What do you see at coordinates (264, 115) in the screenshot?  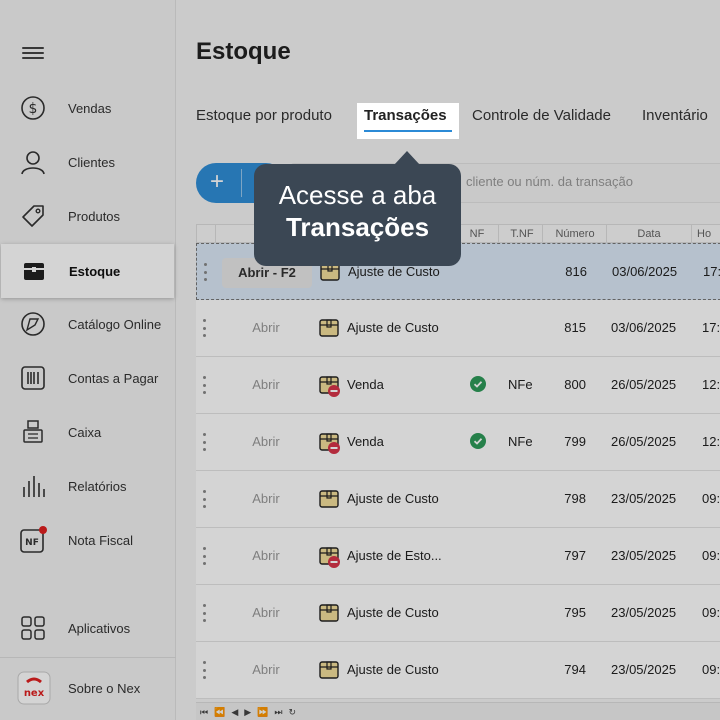 I see `tab-estoque-por-produto: Estoque por produto` at bounding box center [264, 115].